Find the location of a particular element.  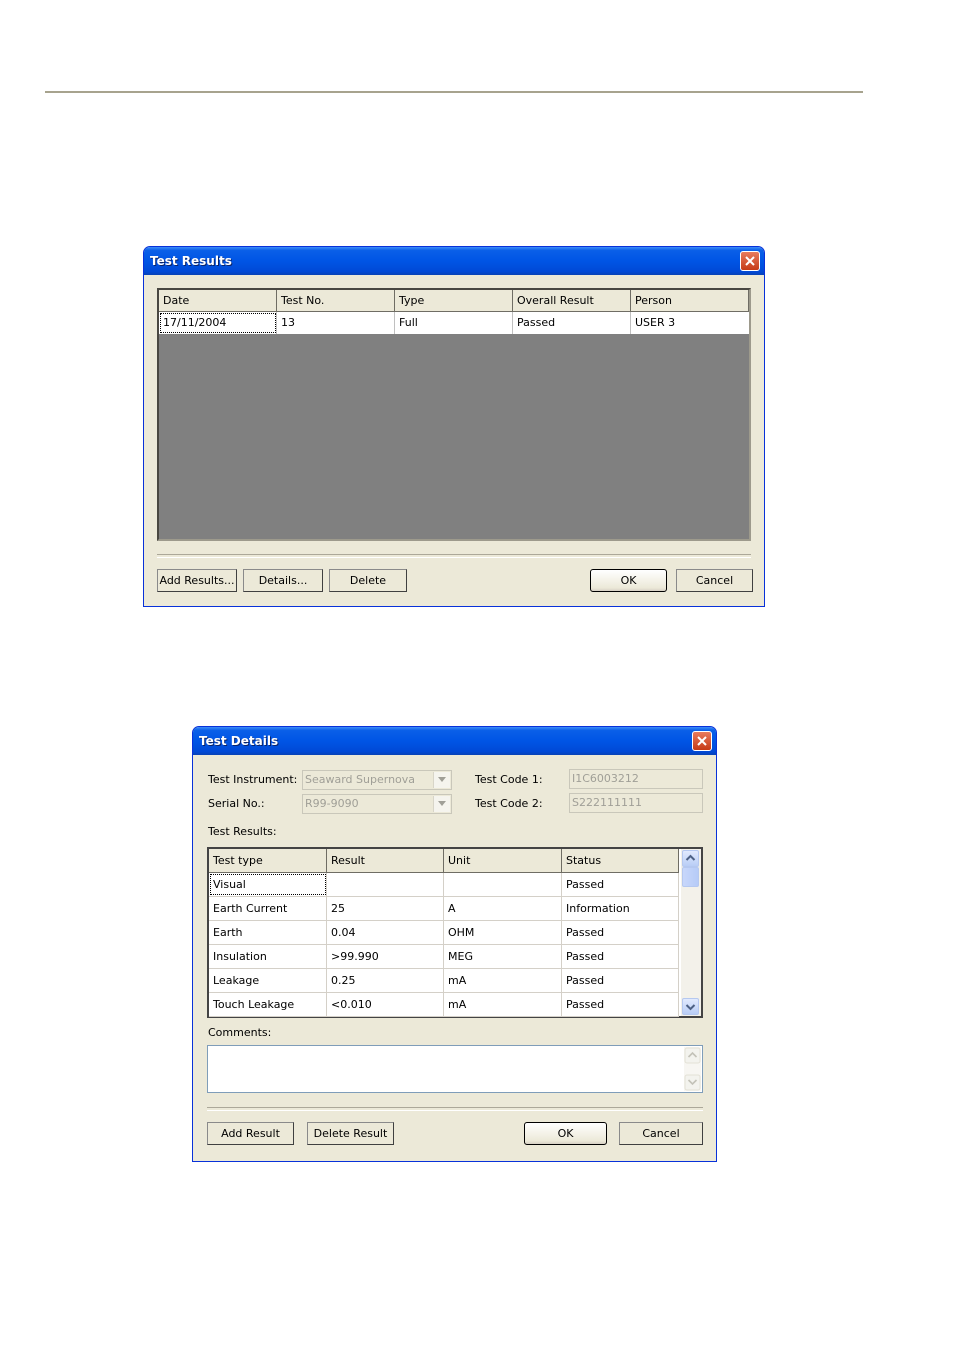

test-code-2-field: S222111111 is located at coordinates (636, 803).